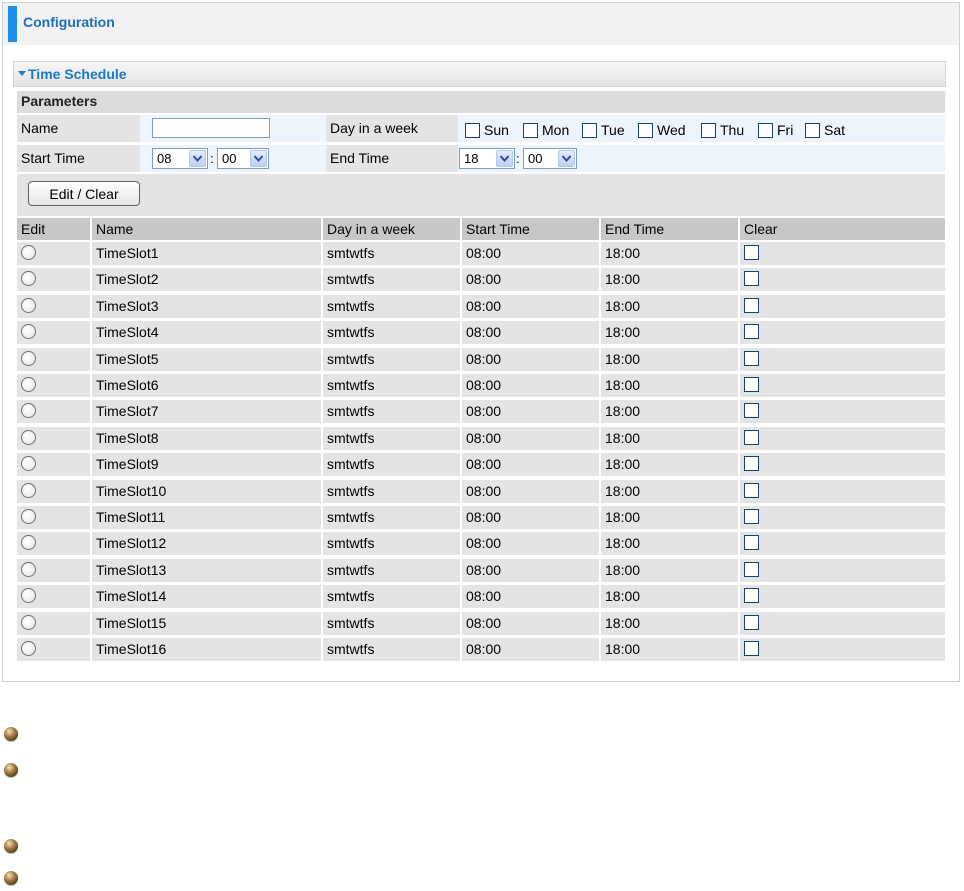  What do you see at coordinates (775, 131) in the screenshot?
I see `day-checkbox-fri: Fri` at bounding box center [775, 131].